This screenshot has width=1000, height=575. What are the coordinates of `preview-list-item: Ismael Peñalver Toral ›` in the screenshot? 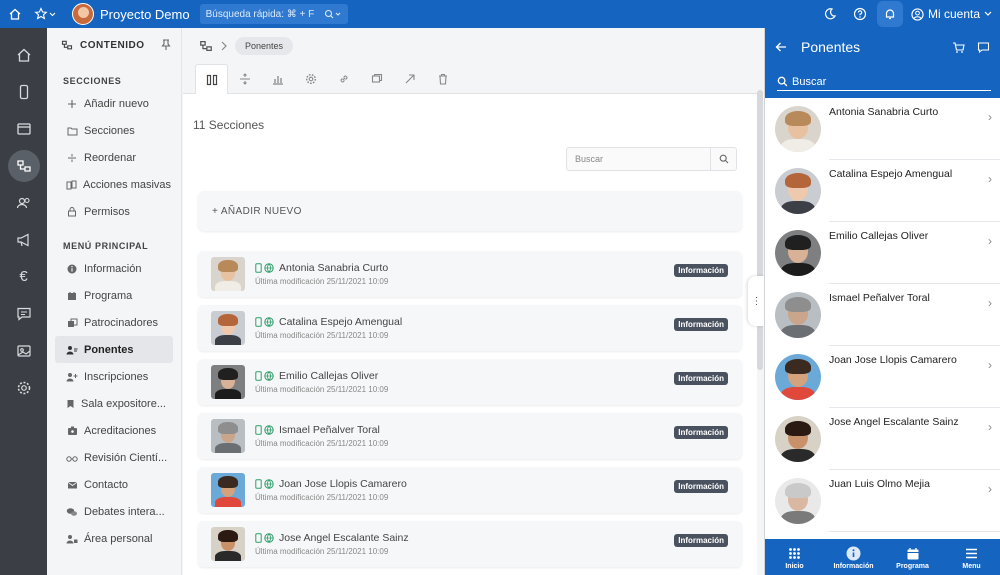 It's located at (882, 315).